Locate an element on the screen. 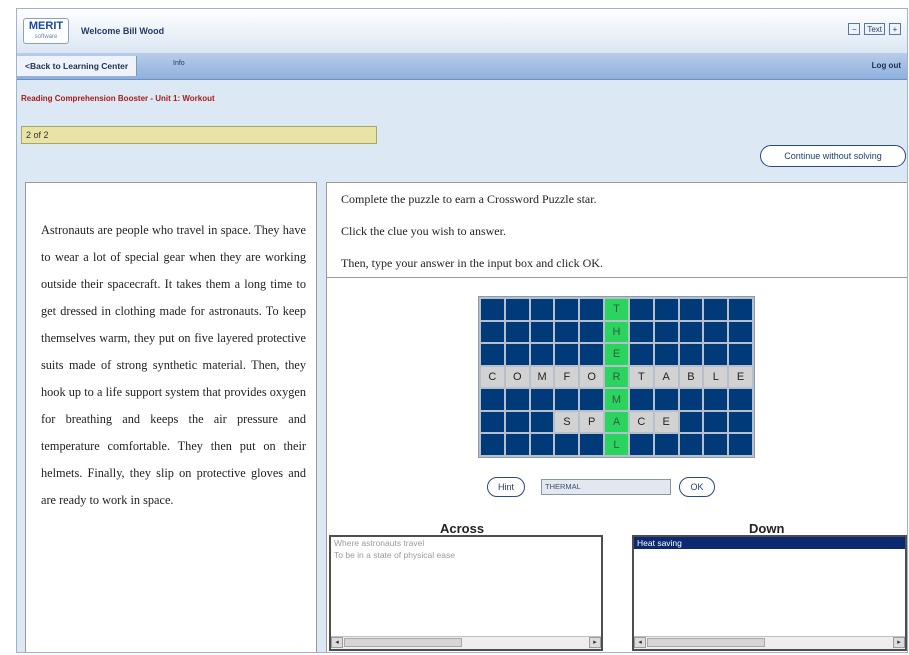  down-scrollbar: ◂ ▸ is located at coordinates (769, 642).